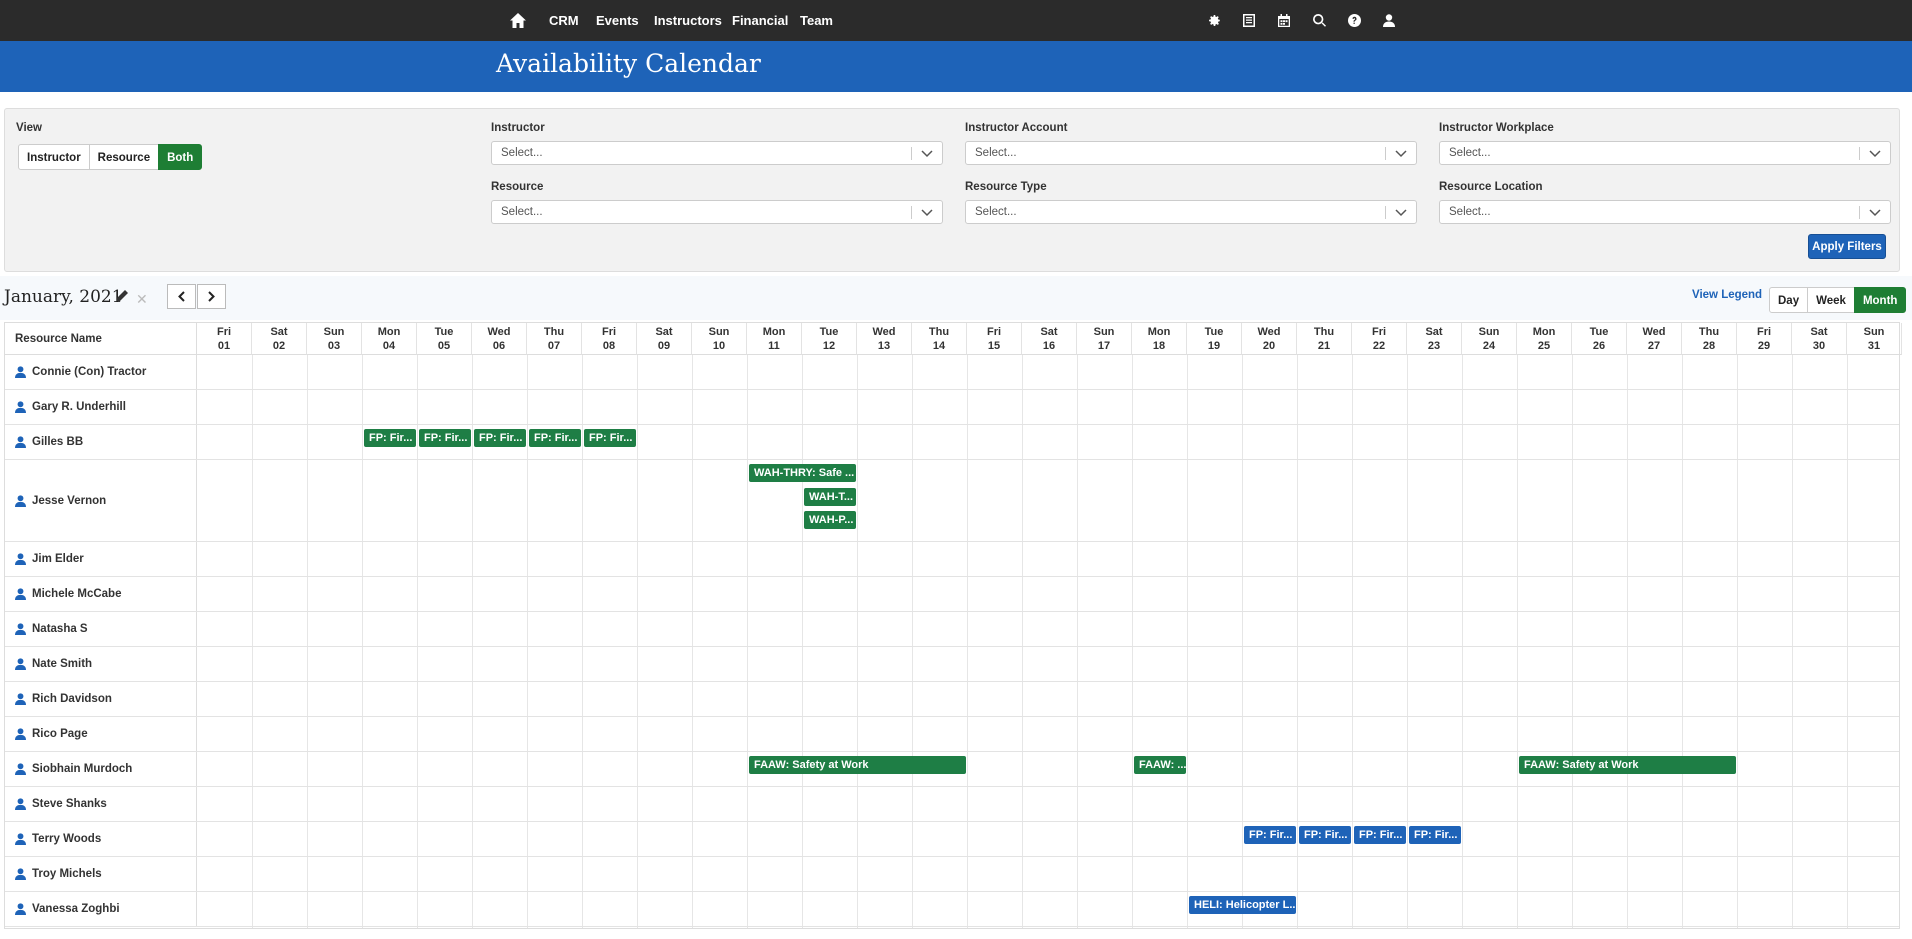 Image resolution: width=1912 pixels, height=939 pixels. What do you see at coordinates (816, 20) in the screenshot?
I see `nav-team: Team` at bounding box center [816, 20].